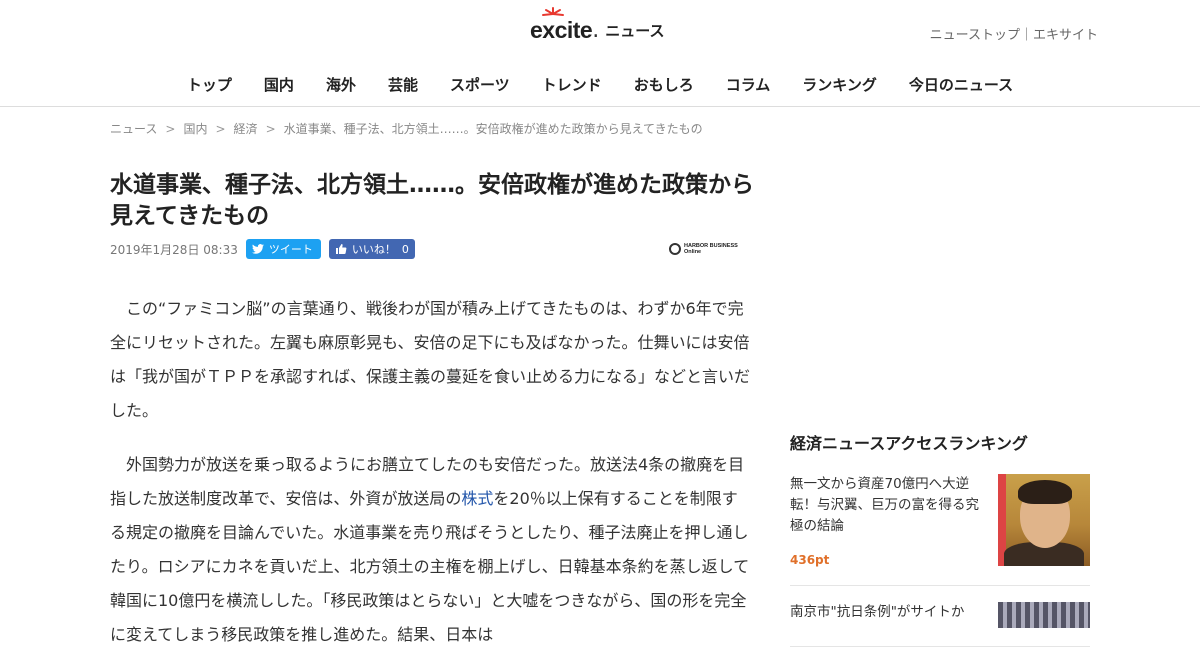 The image size is (1200, 672). What do you see at coordinates (403, 85) in the screenshot?
I see `nav-item-entertainment: 芸能` at bounding box center [403, 85].